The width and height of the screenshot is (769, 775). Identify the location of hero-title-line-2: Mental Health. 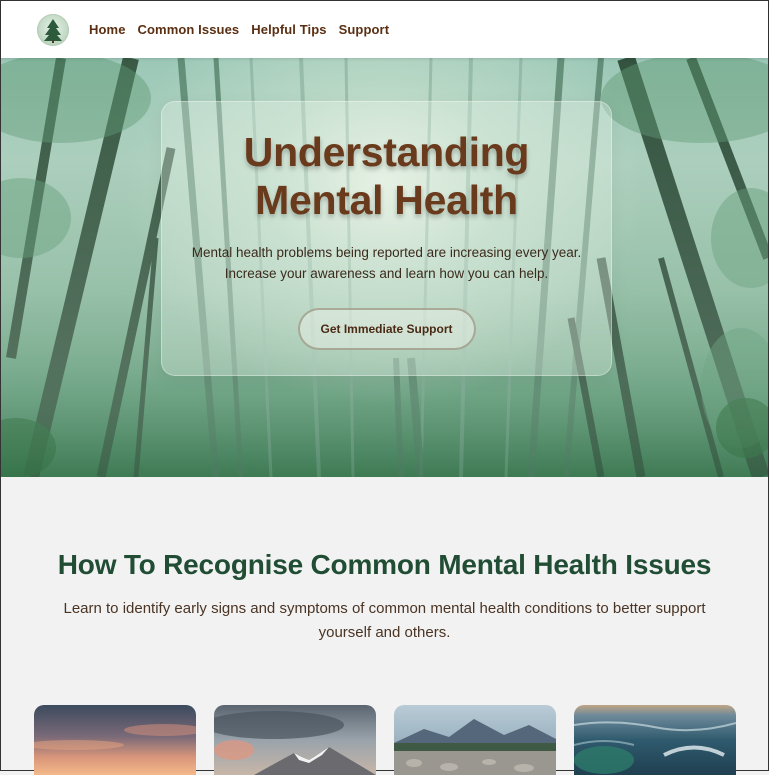
(386, 200).